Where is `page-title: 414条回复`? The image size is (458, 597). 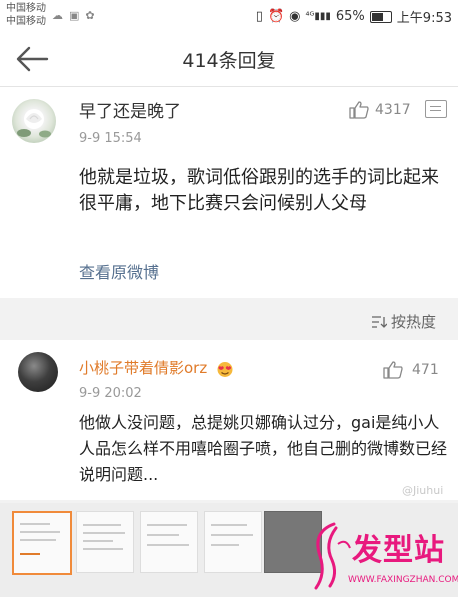 page-title: 414条回复 is located at coordinates (229, 61).